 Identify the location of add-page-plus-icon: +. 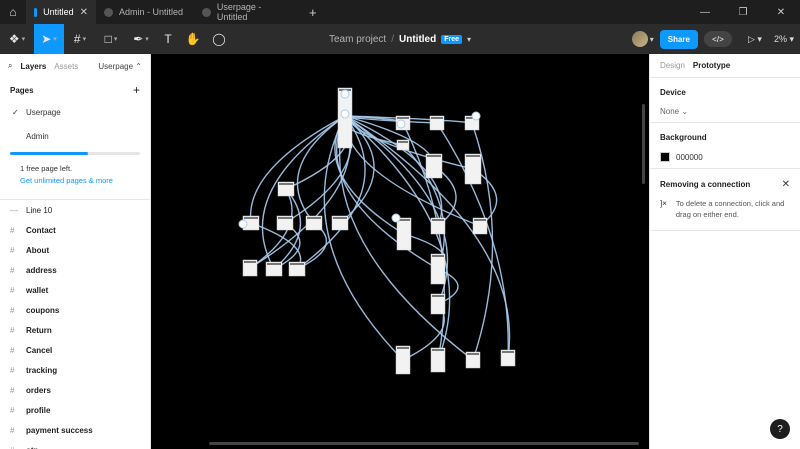
(136, 90).